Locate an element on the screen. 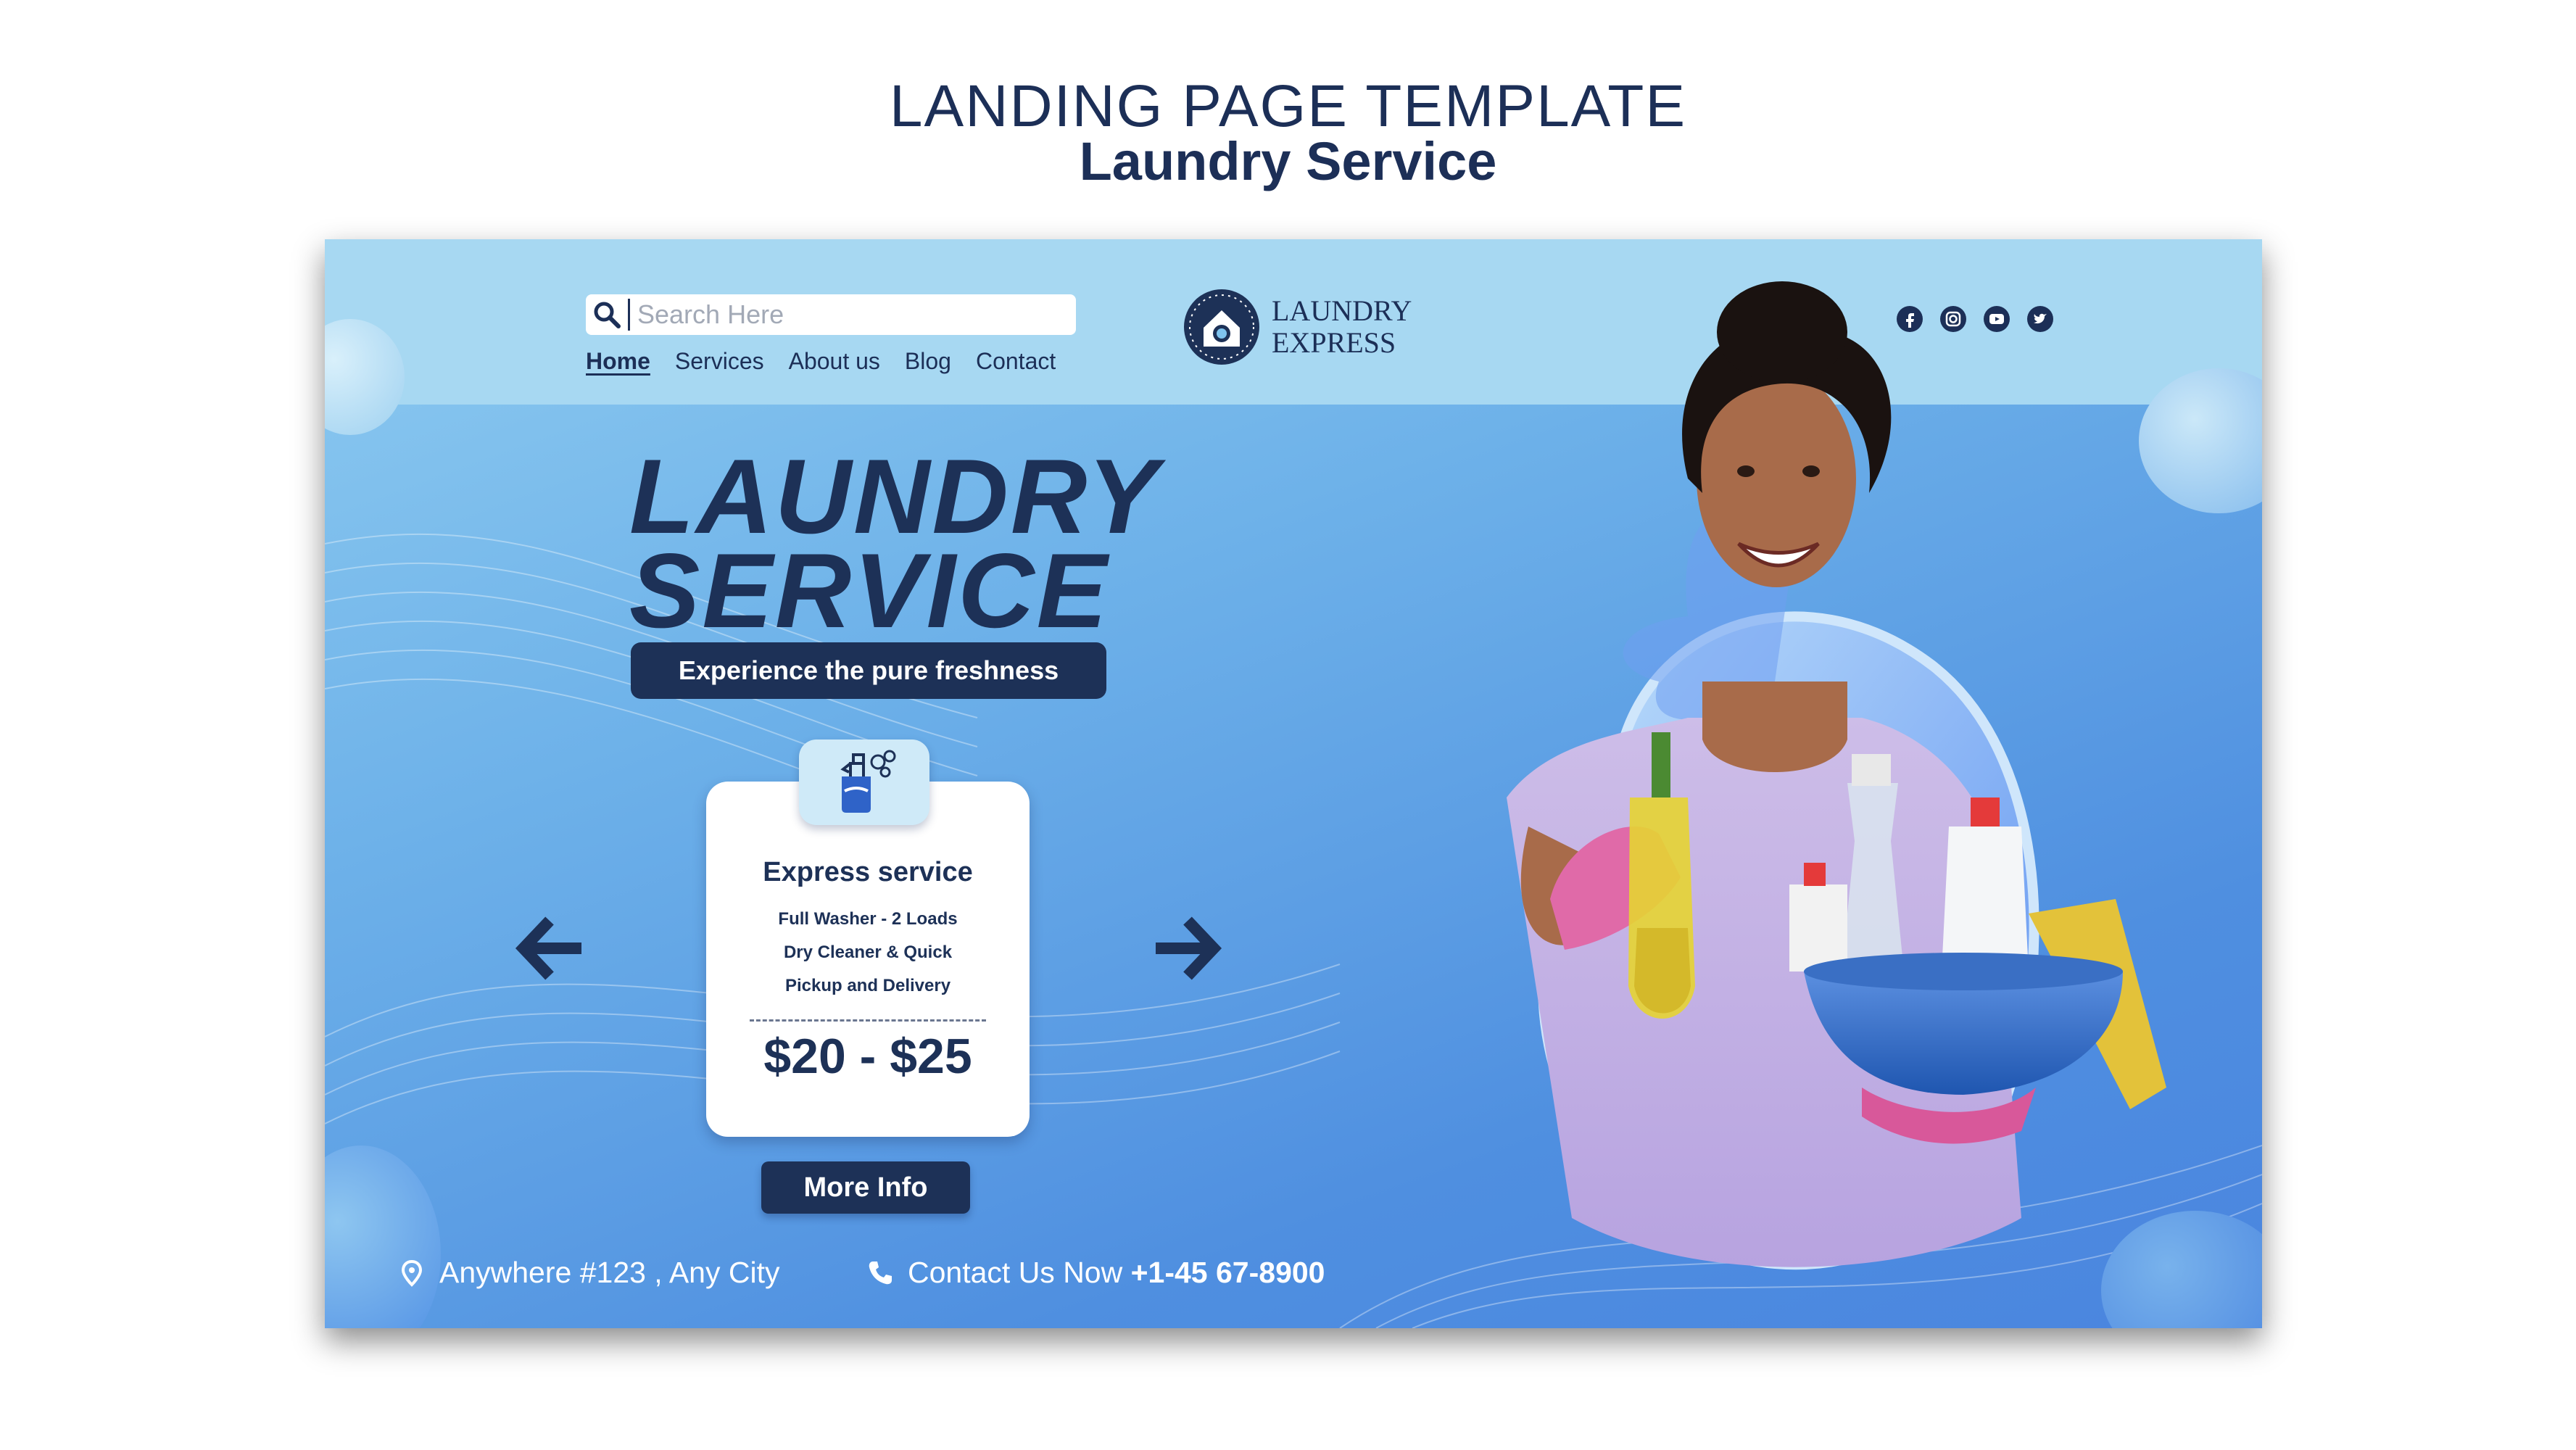 The height and width of the screenshot is (1450, 2576). nav-home: Home is located at coordinates (618, 361).